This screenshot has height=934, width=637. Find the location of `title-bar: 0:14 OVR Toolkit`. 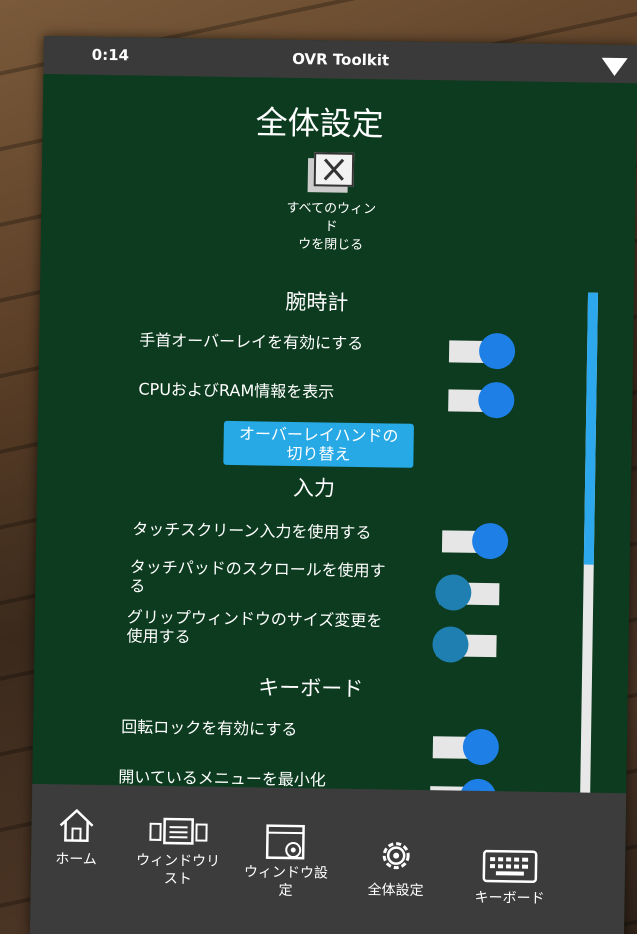

title-bar: 0:14 OVR Toolkit is located at coordinates (340, 60).